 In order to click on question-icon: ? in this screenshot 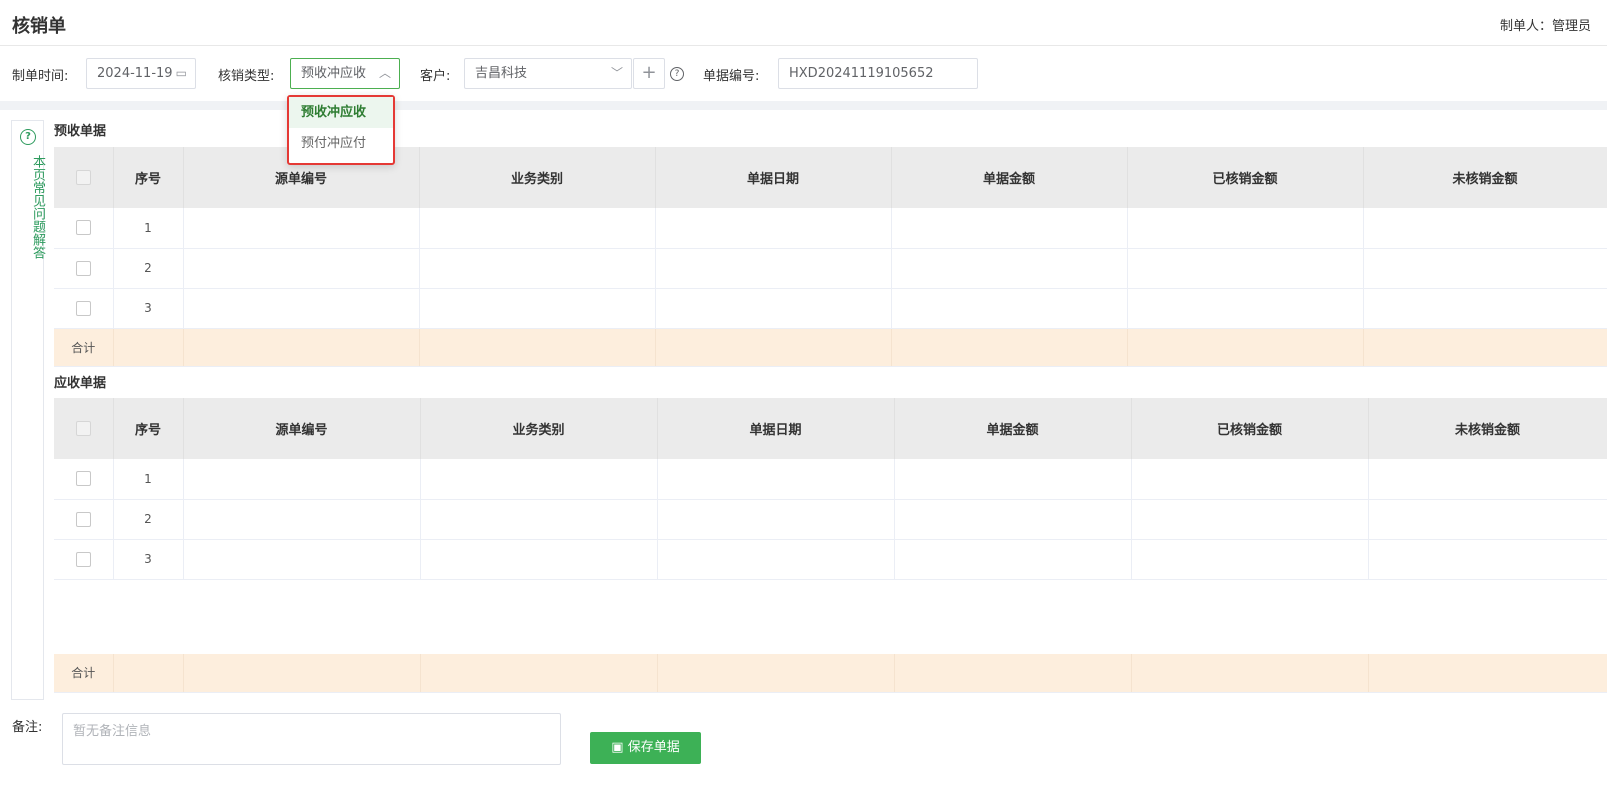, I will do `click(28, 137)`.